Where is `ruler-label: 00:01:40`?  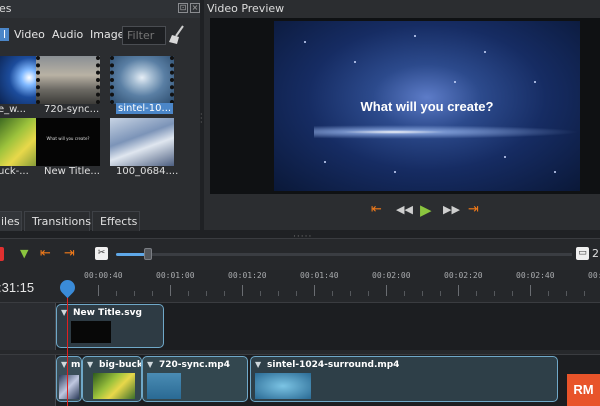
ruler-label: 00:01:40 is located at coordinates (319, 275).